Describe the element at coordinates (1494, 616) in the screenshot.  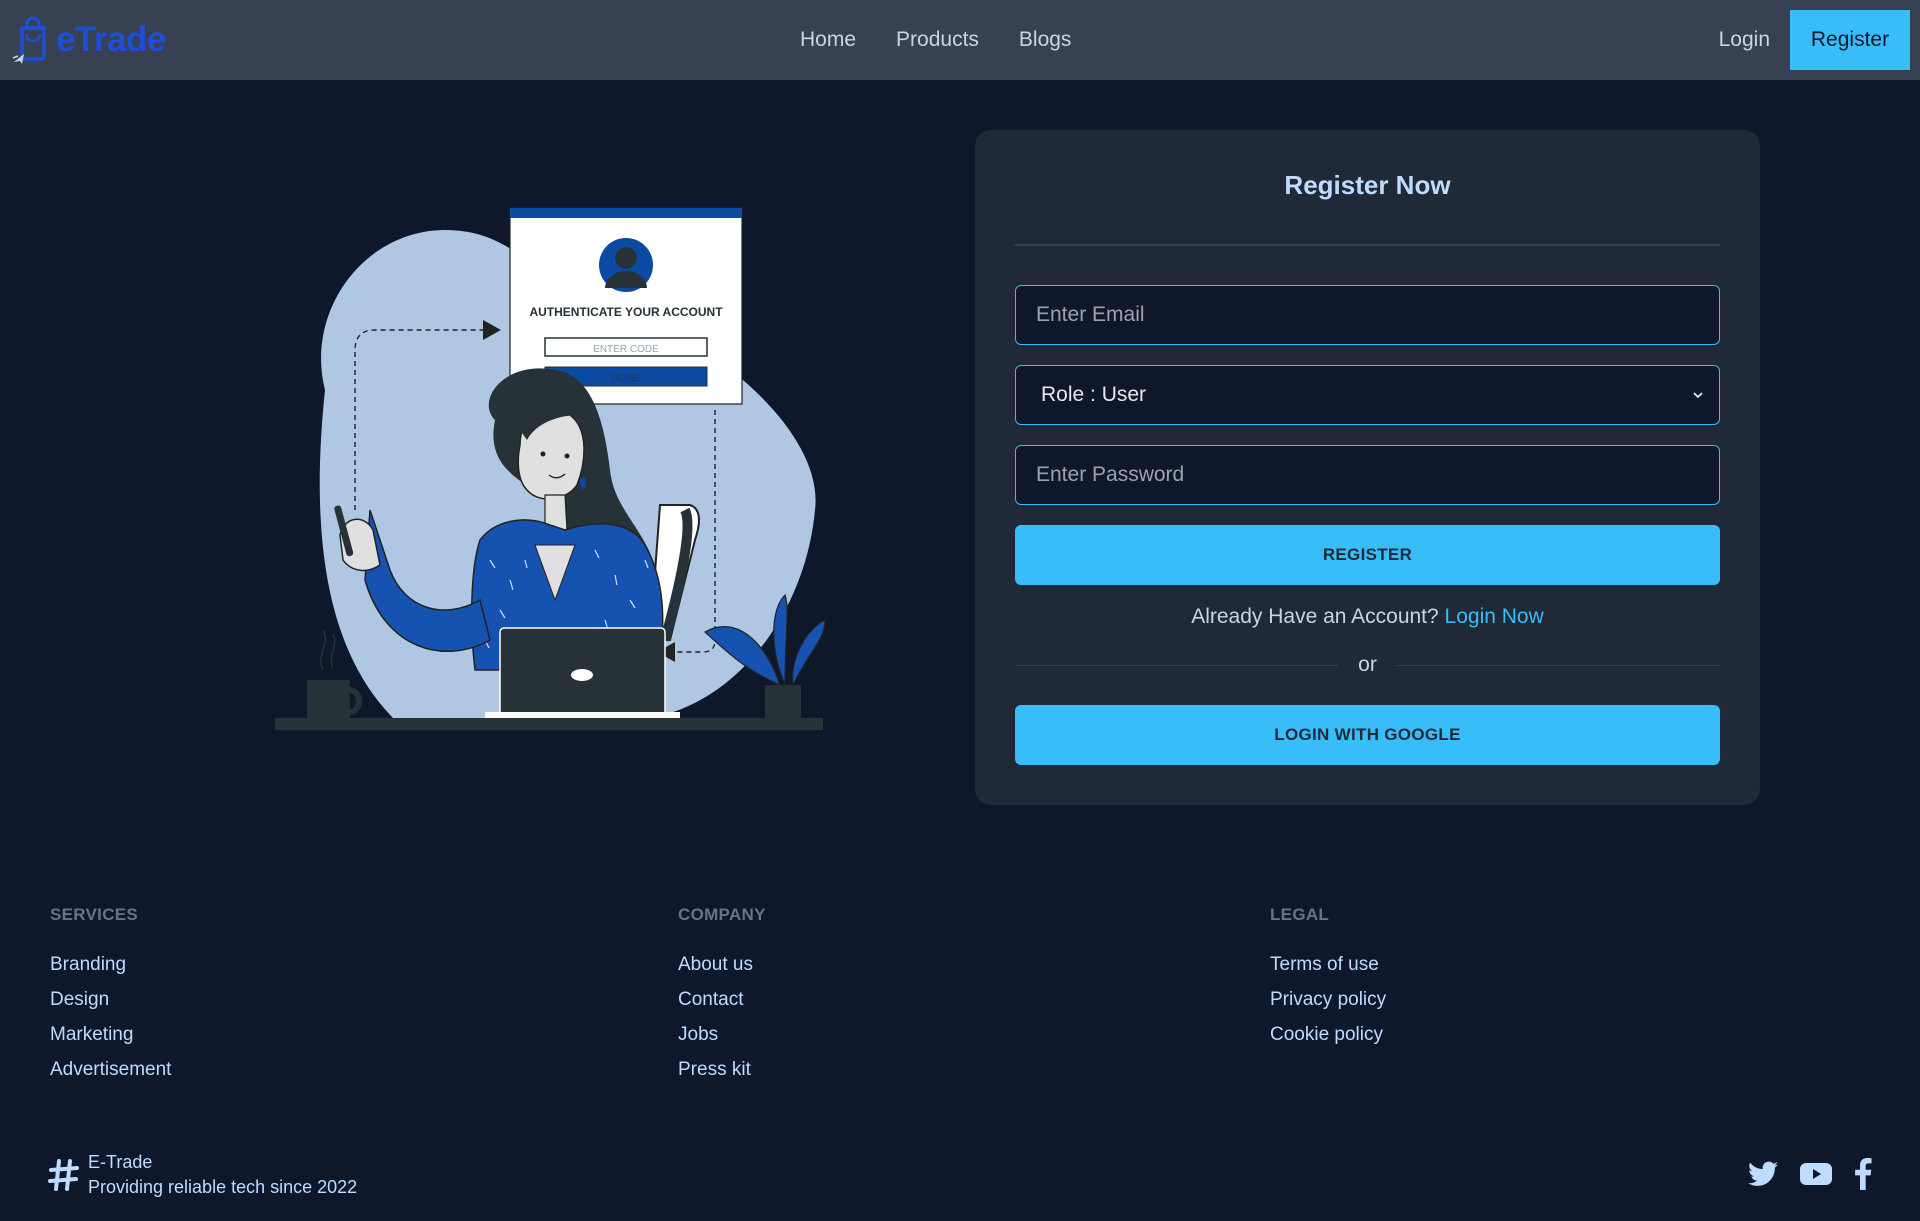
I see `login-now-link: Login Now` at that location.